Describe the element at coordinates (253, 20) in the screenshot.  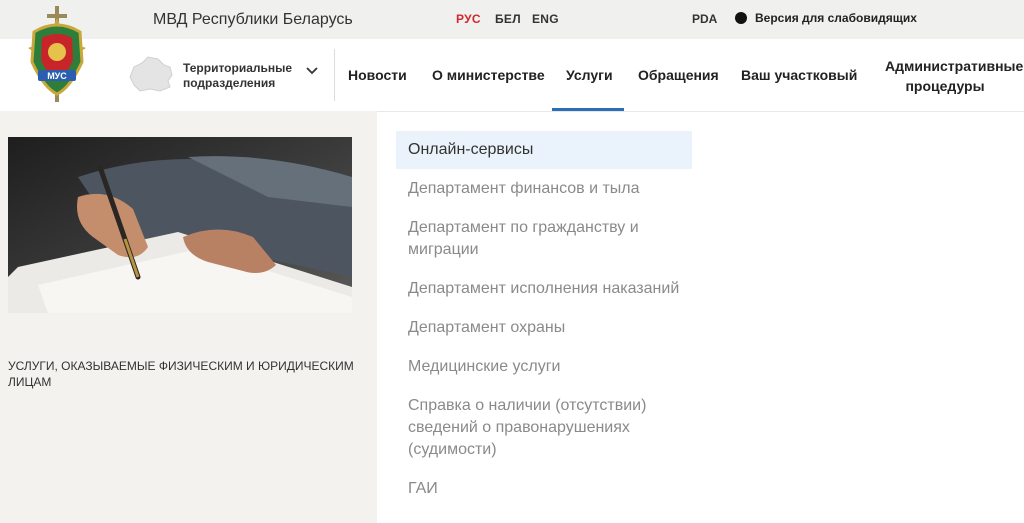
I see `site-title: МВД Республики Беларусь` at that location.